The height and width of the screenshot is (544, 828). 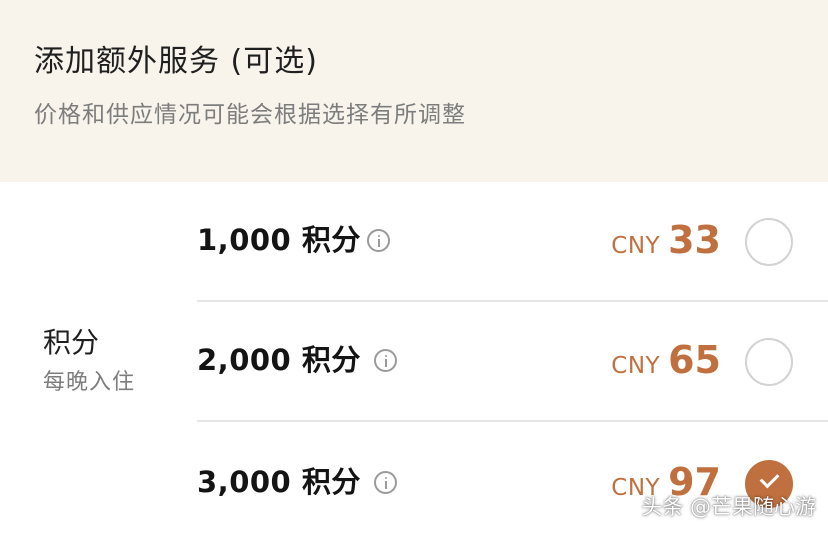 What do you see at coordinates (250, 115) in the screenshot?
I see `page-subtitle: 价格和供应情况可能会根据选择有所调整` at bounding box center [250, 115].